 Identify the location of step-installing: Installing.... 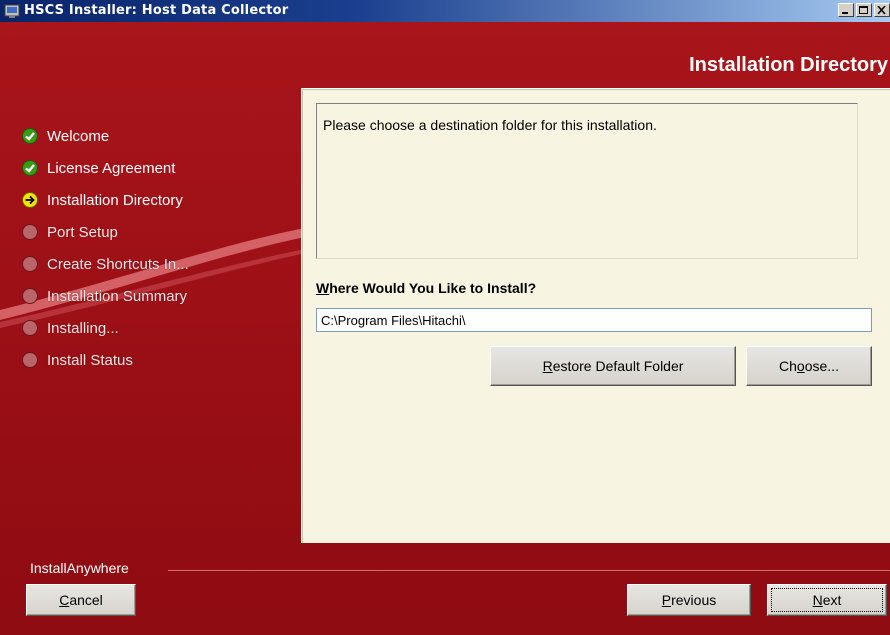
(70, 328).